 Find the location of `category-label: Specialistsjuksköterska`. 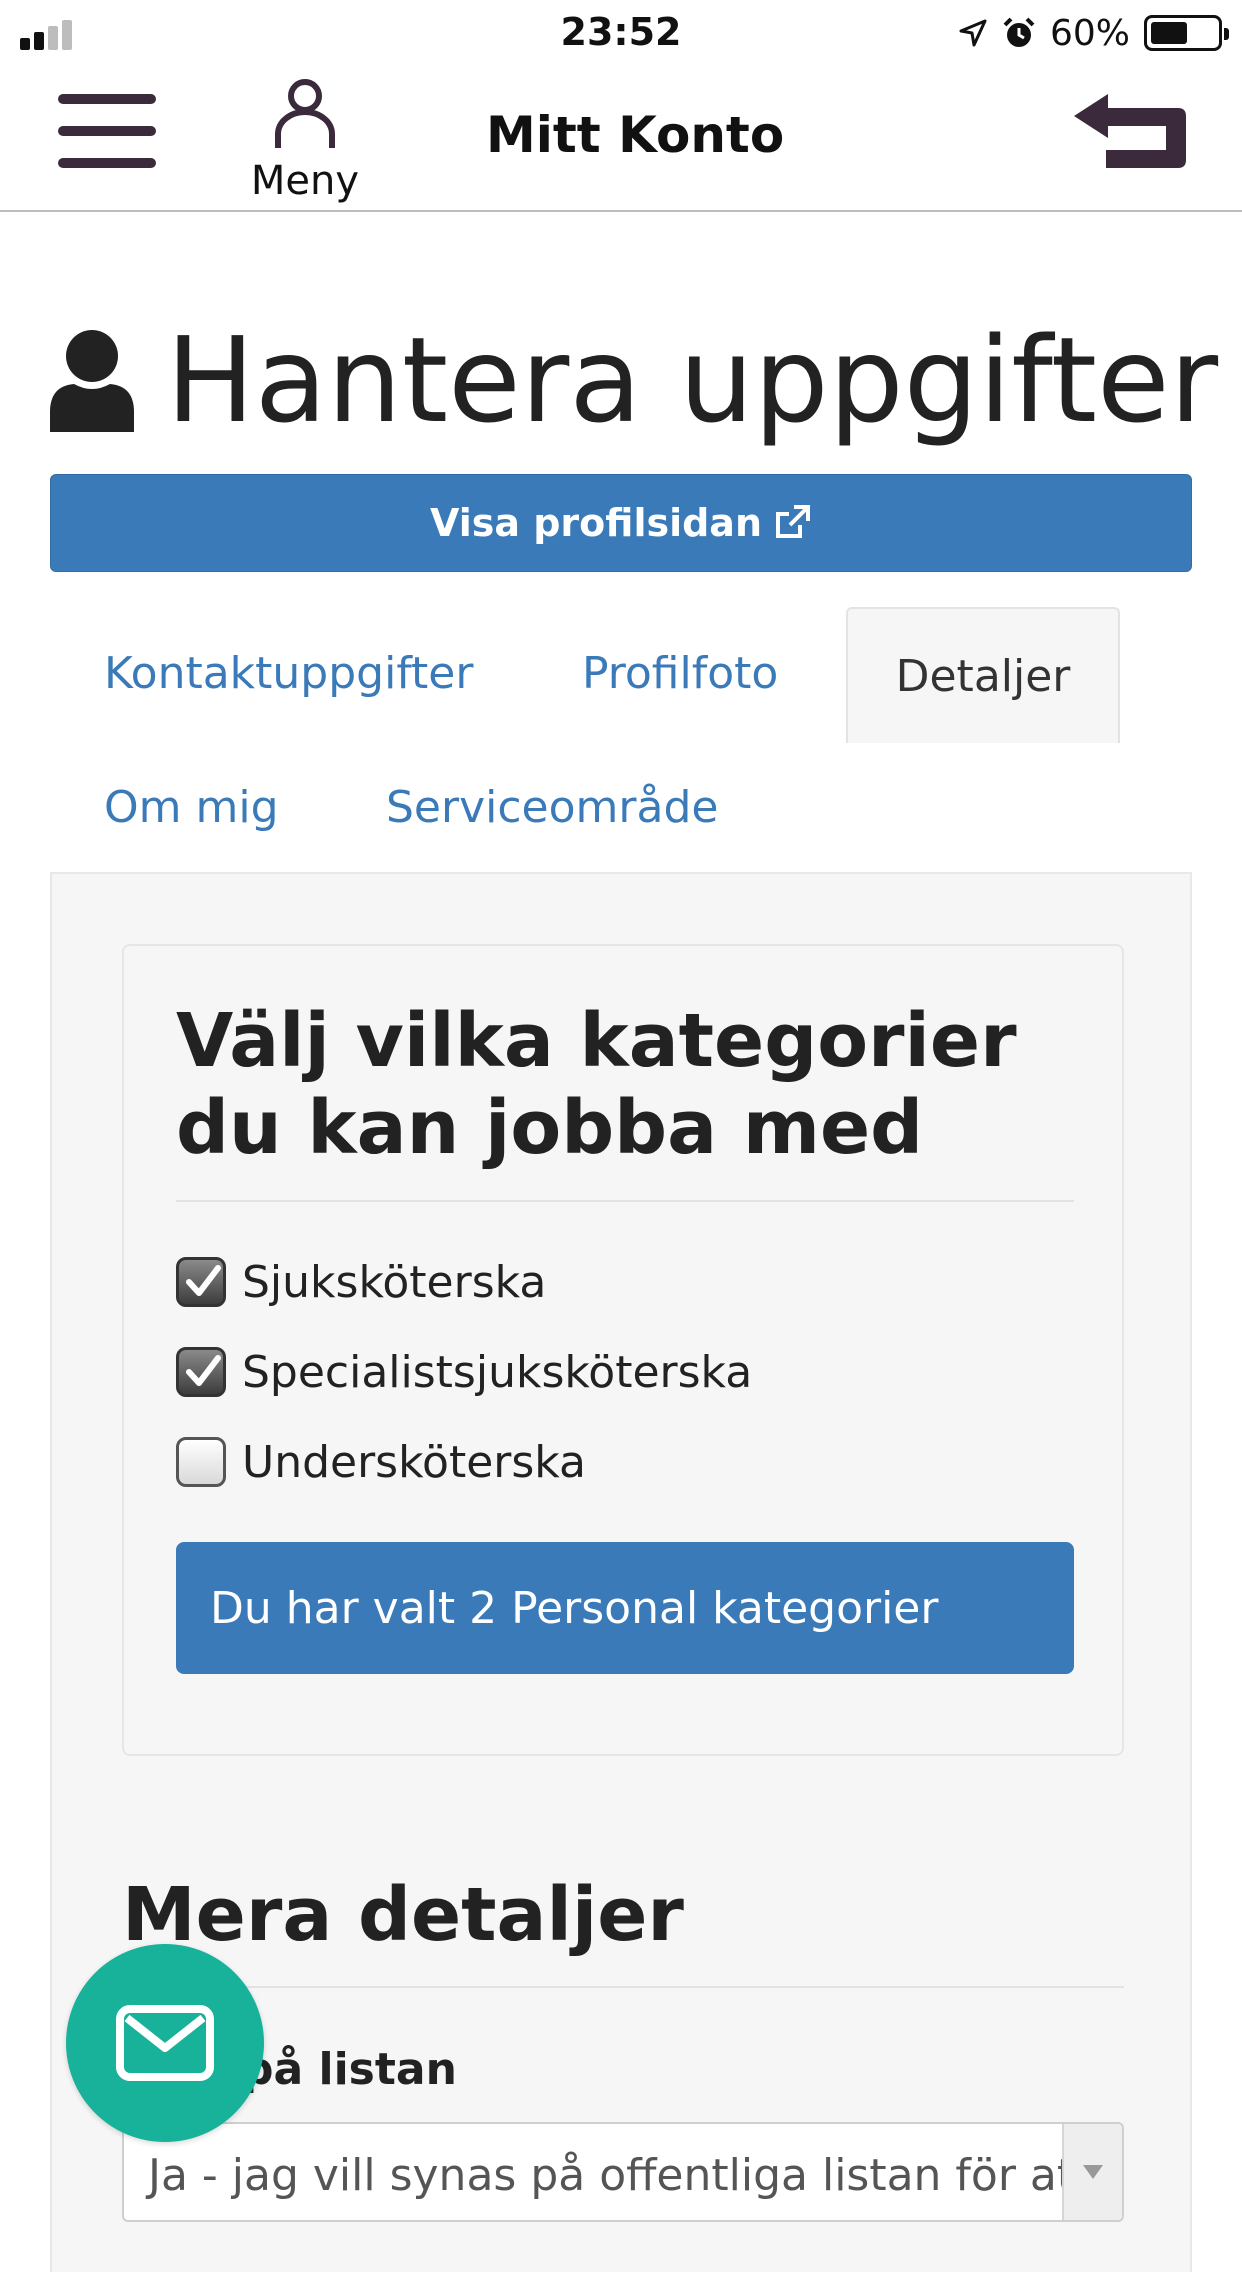

category-label: Specialistsjuksköterska is located at coordinates (497, 1372).